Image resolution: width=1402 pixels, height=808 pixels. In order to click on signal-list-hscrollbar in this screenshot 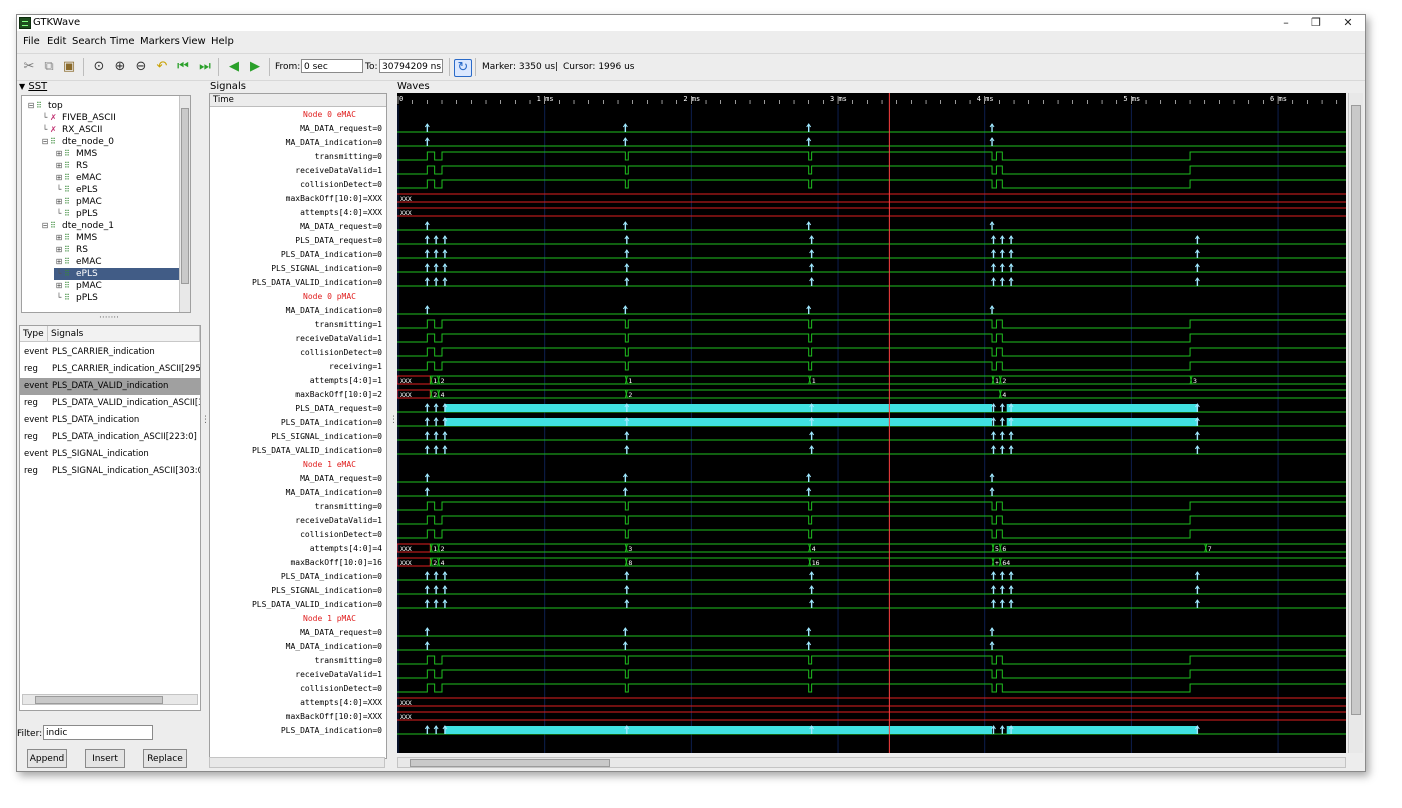, I will do `click(110, 699)`.